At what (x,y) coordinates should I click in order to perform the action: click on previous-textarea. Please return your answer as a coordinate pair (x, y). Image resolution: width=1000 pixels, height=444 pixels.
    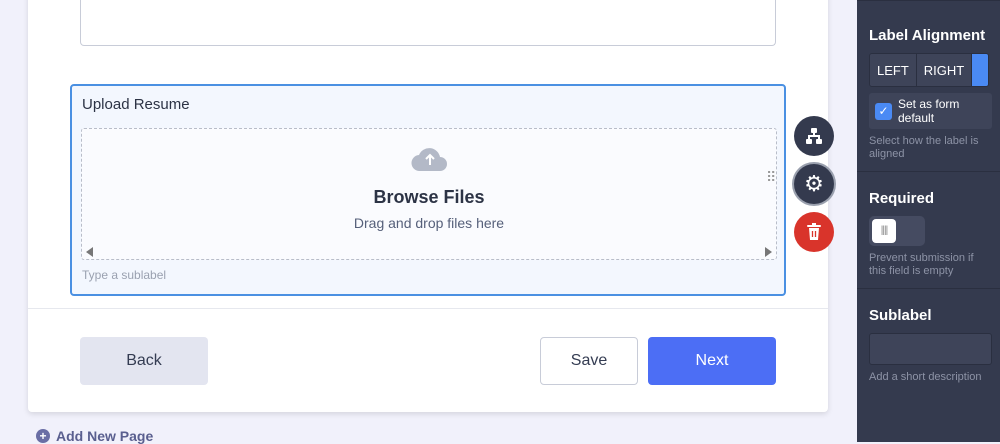
    Looking at the image, I should click on (428, 23).